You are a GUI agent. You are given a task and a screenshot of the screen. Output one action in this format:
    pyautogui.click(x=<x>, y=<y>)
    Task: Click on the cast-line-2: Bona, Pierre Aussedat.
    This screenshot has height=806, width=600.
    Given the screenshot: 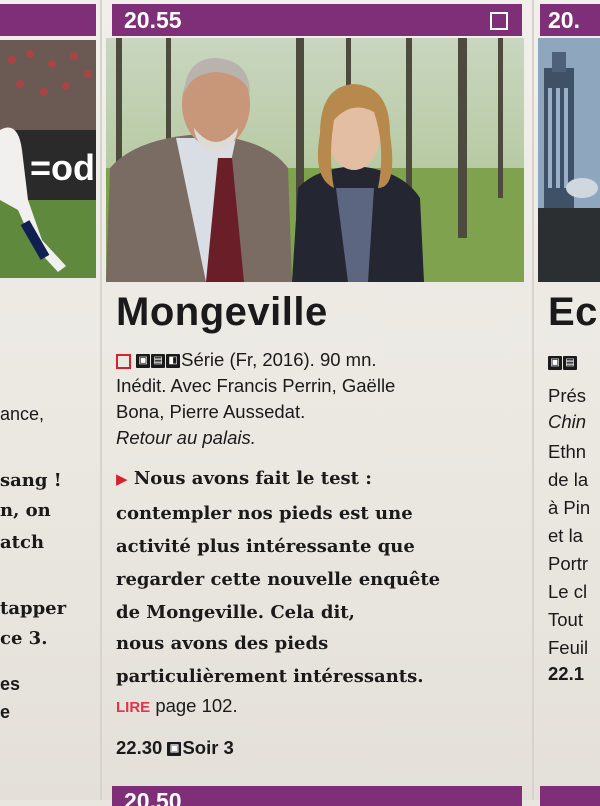 What is the action you would take?
    pyautogui.click(x=211, y=411)
    